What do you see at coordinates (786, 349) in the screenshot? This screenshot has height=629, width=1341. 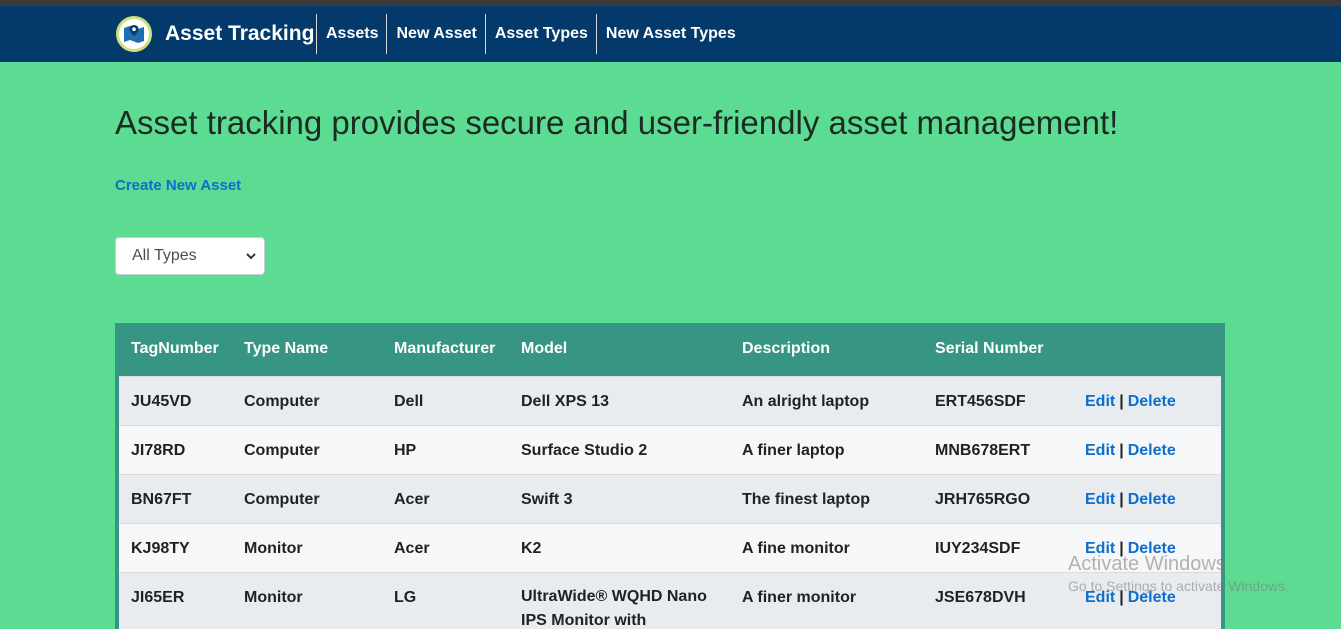 I see `column-header: Description` at bounding box center [786, 349].